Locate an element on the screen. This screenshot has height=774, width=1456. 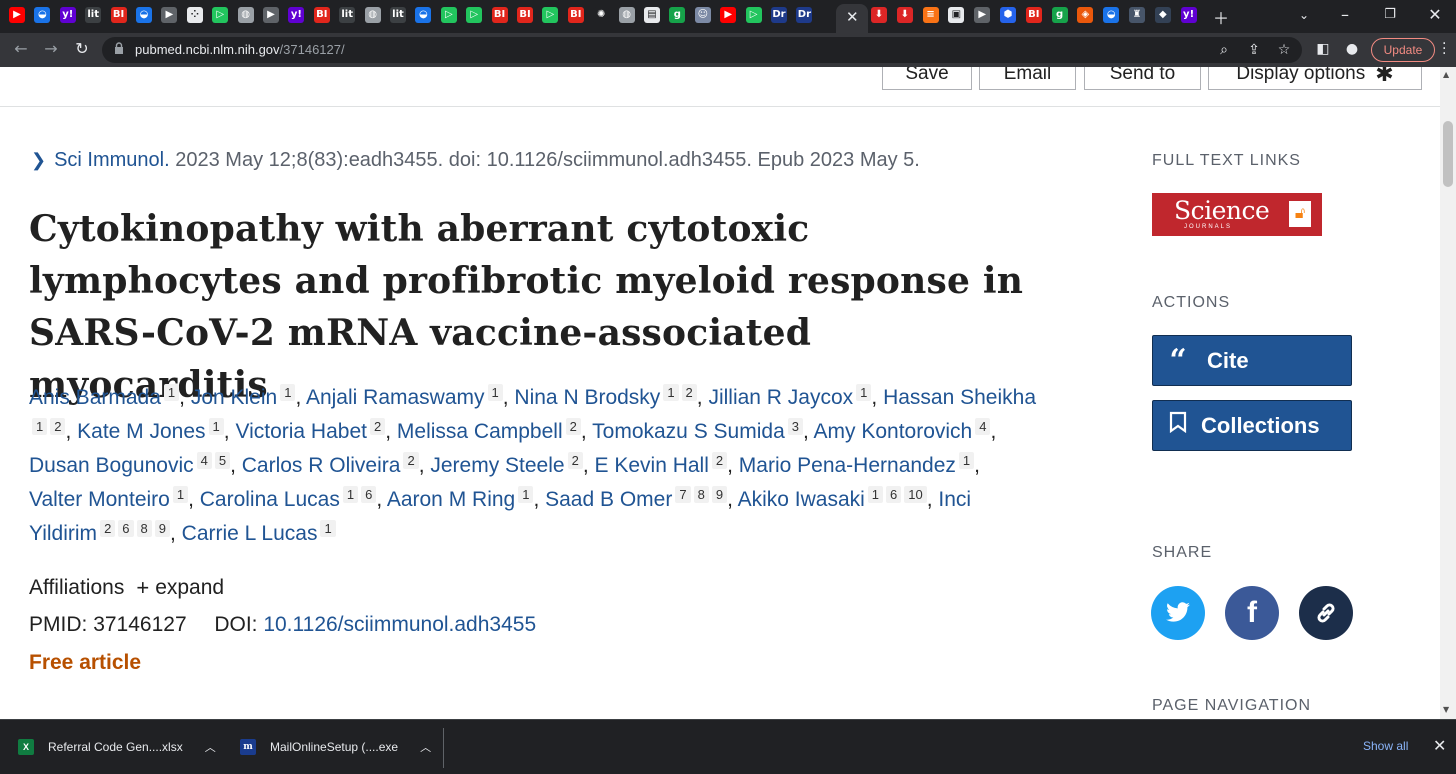
page-scrollbar: ▲ ▼ is located at coordinates (1448, 393).